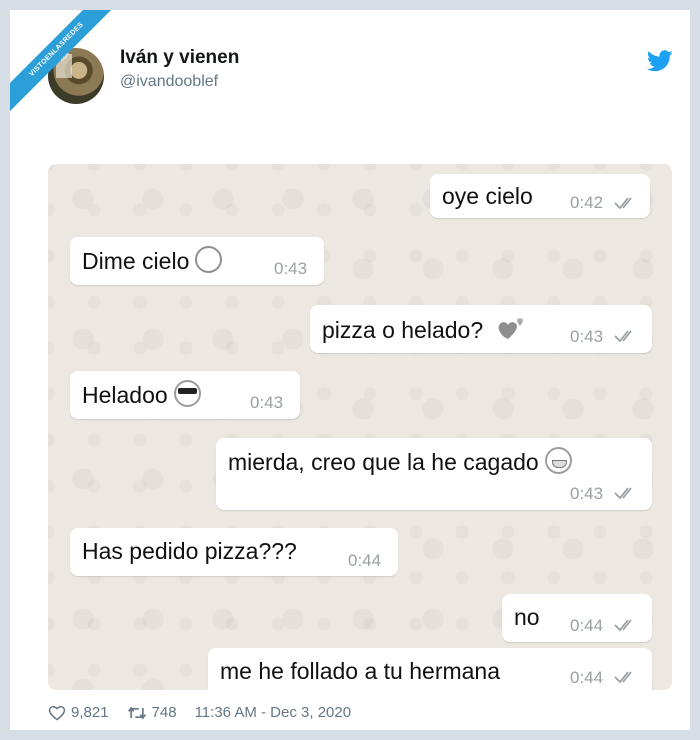 Image resolution: width=700 pixels, height=740 pixels. What do you see at coordinates (136, 712) in the screenshot?
I see `retweet-icon` at bounding box center [136, 712].